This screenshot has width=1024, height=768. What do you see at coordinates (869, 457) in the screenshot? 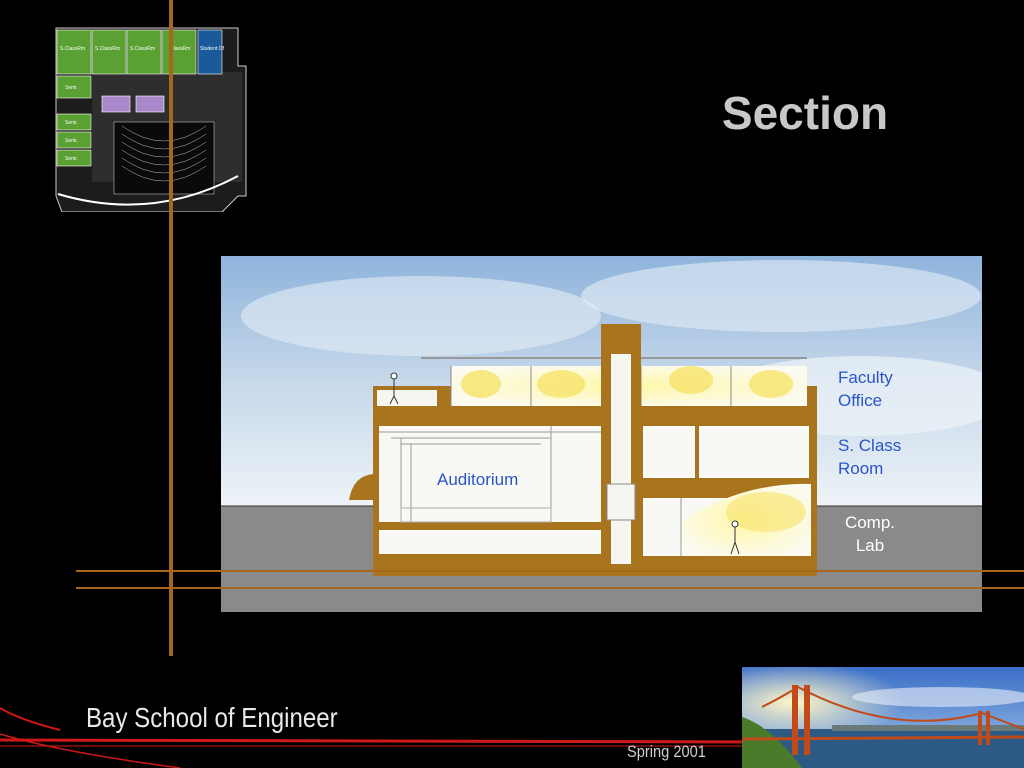
I see `class-room-label: S. Class Room` at bounding box center [869, 457].